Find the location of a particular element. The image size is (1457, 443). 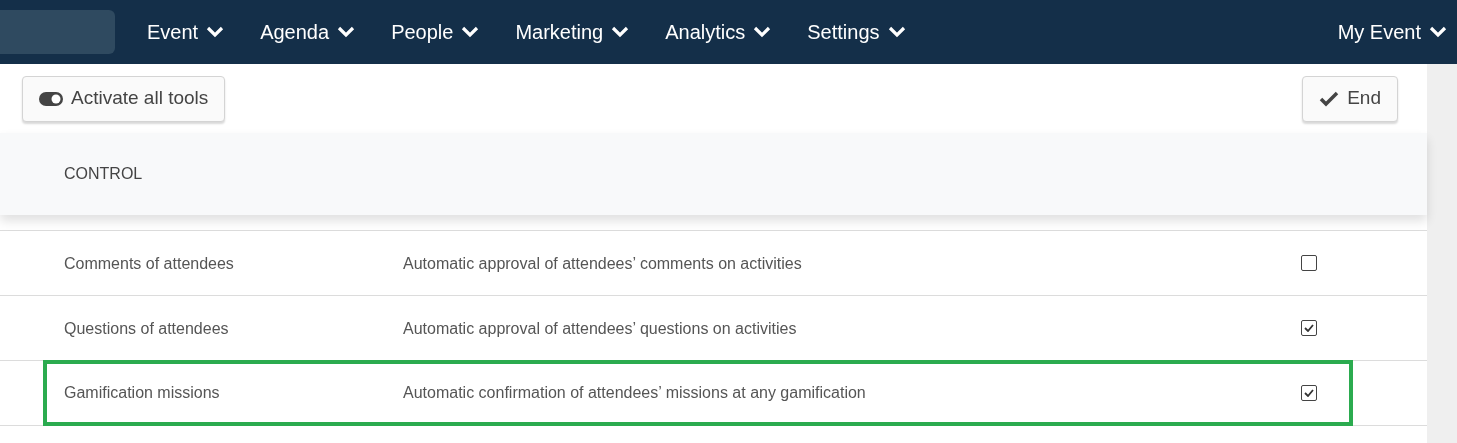

tool-description: Automatic approval of attendees’ comments on activities is located at coordinates (603, 263).